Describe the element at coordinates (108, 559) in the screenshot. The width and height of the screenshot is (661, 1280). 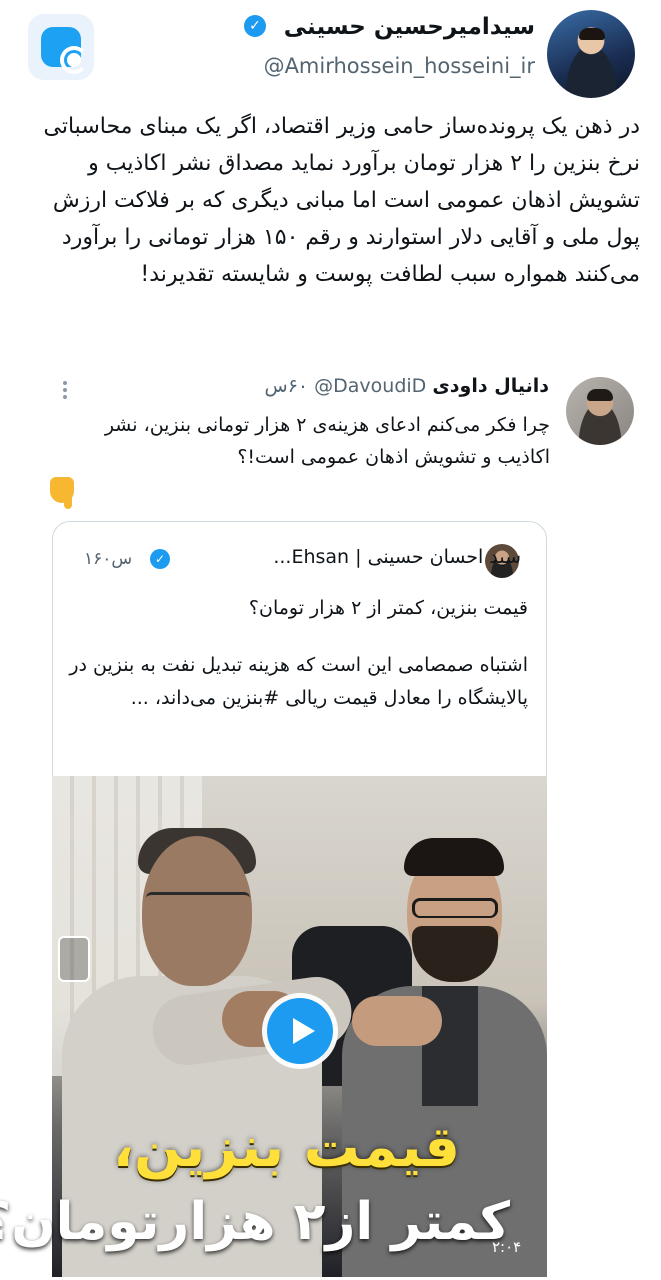
I see `nested-tweet-time: ۱۶۰س` at that location.